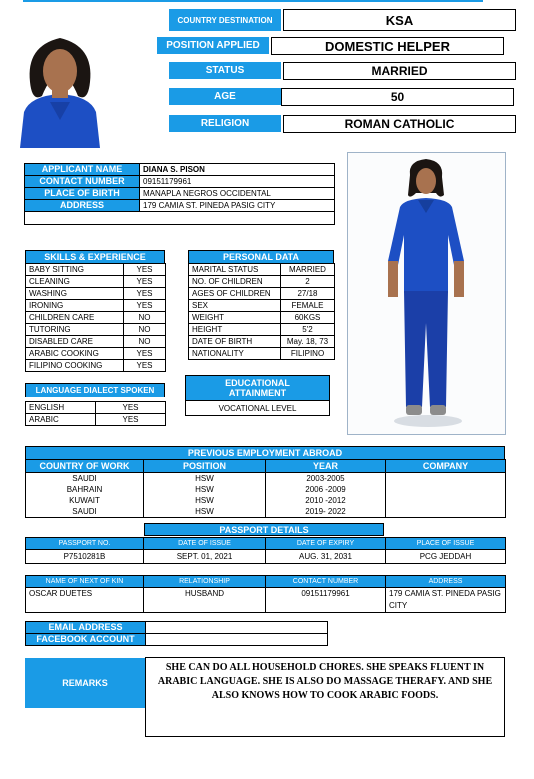  I want to click on personal-row: NO. OF CHILDREN 2, so click(261, 281).